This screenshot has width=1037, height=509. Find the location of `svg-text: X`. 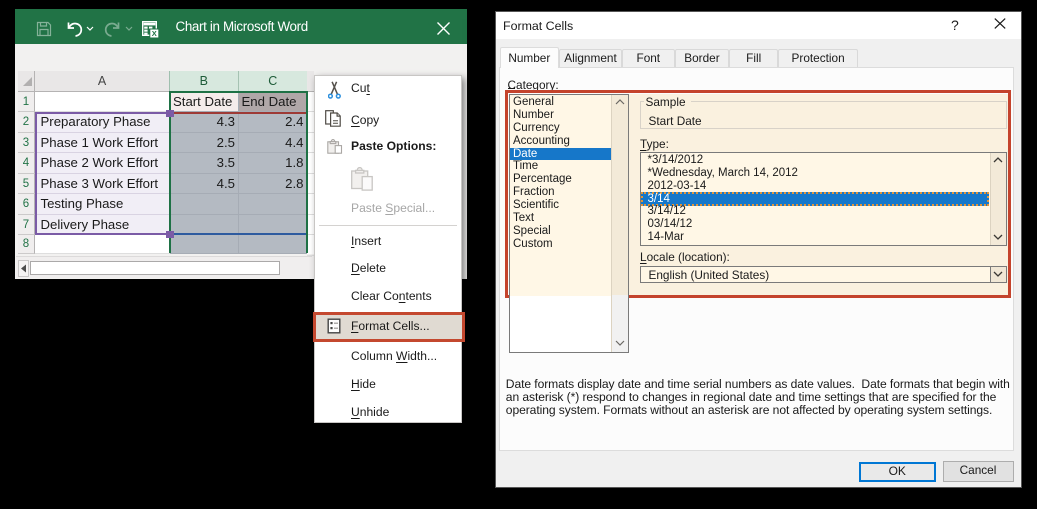

svg-text: X is located at coordinates (154, 33).